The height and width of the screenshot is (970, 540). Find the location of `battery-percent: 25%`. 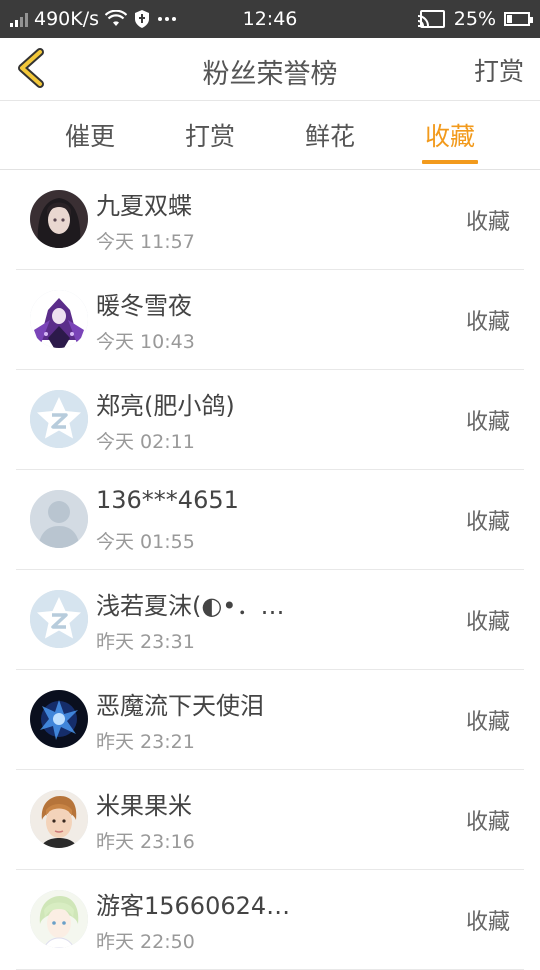

battery-percent: 25% is located at coordinates (474, 19).